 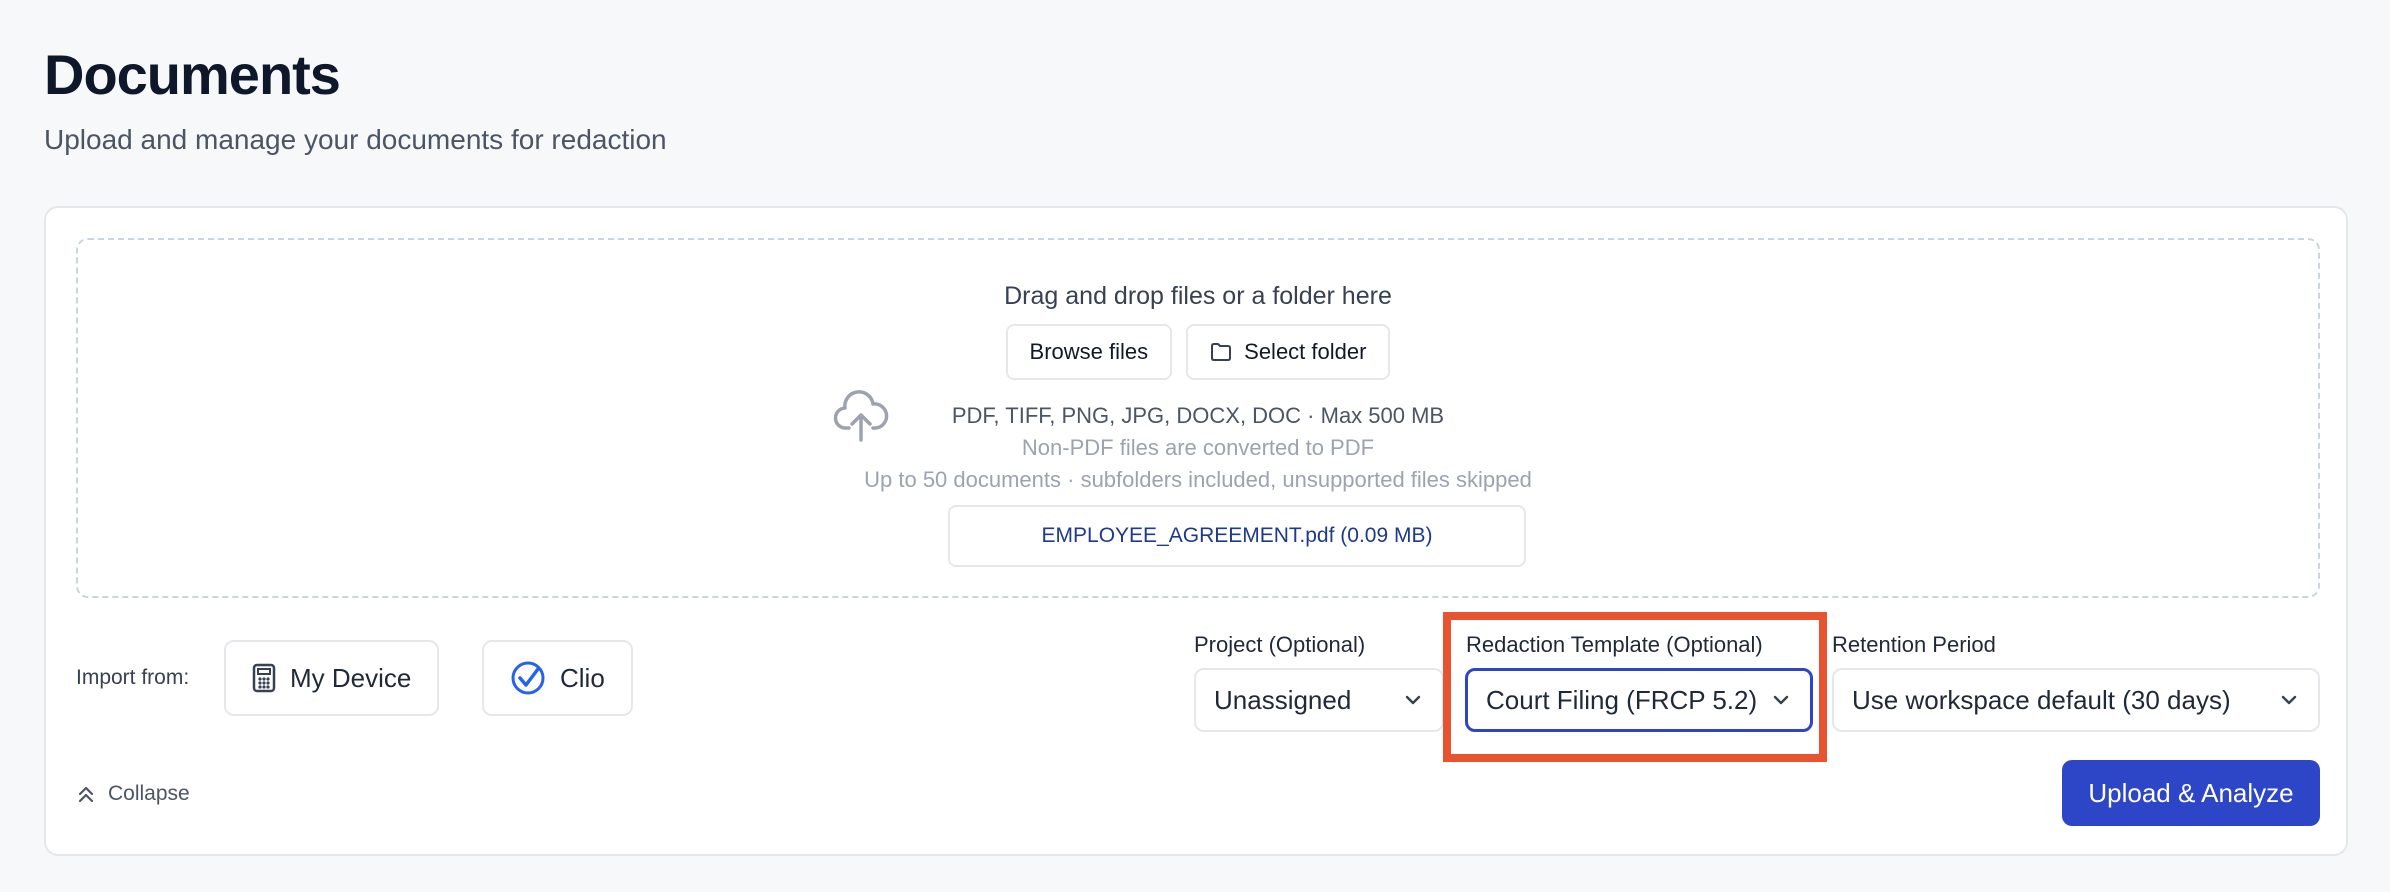 I want to click on select-folder-button: Select folder, so click(x=1288, y=352).